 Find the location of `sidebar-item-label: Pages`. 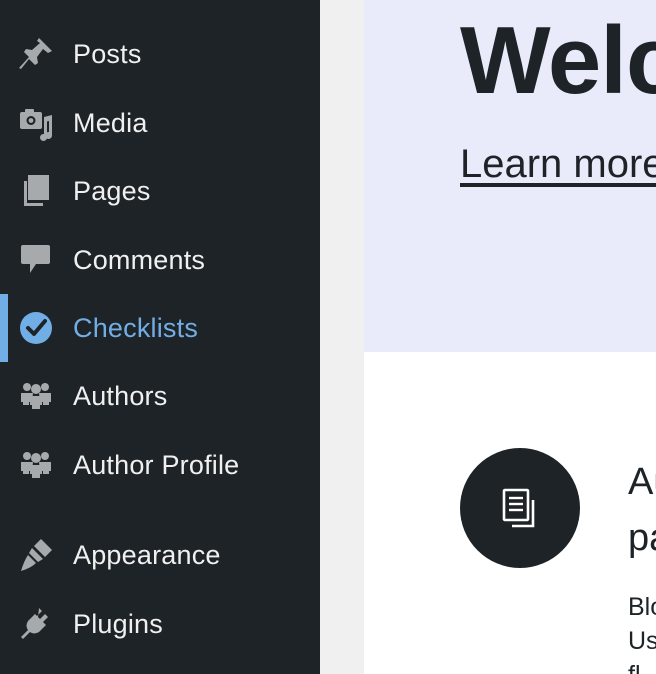

sidebar-item-label: Pages is located at coordinates (112, 190).